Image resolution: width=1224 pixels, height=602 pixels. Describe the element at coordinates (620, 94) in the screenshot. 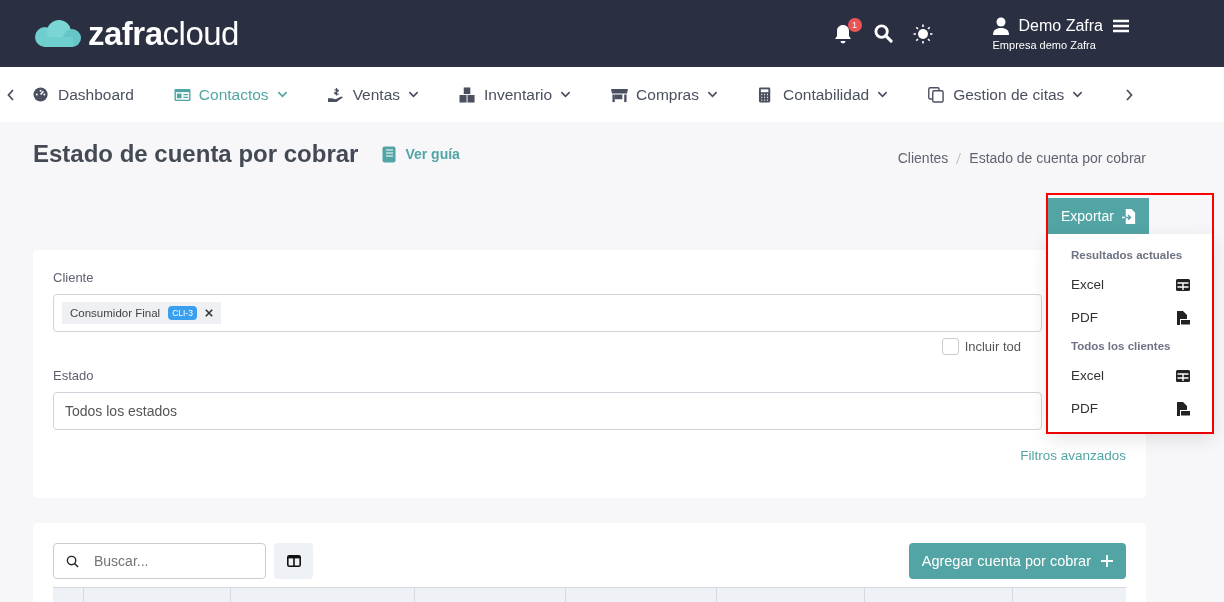

I see `store-icon` at that location.